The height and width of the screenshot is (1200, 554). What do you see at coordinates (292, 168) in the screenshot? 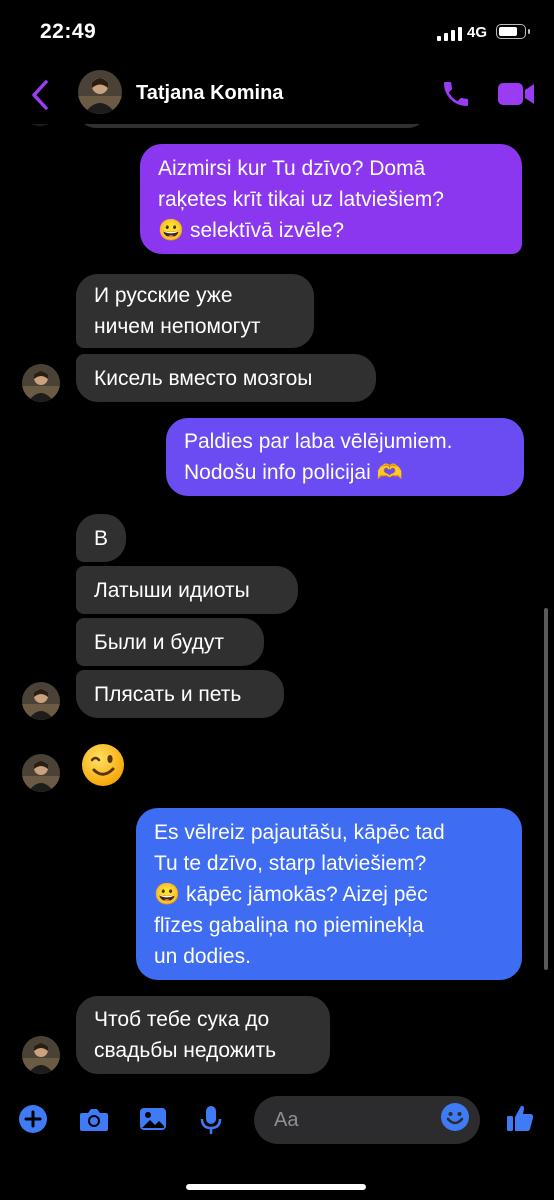
I see `message-line: Aizmirsi kur Tu dzīvo? Domā` at bounding box center [292, 168].